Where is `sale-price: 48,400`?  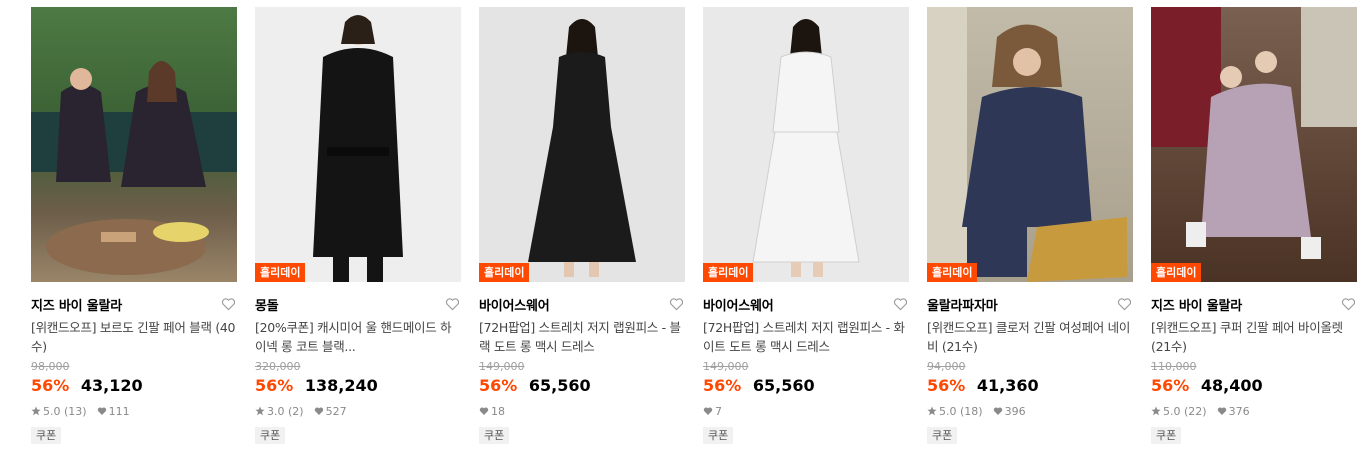 sale-price: 48,400 is located at coordinates (1231, 385).